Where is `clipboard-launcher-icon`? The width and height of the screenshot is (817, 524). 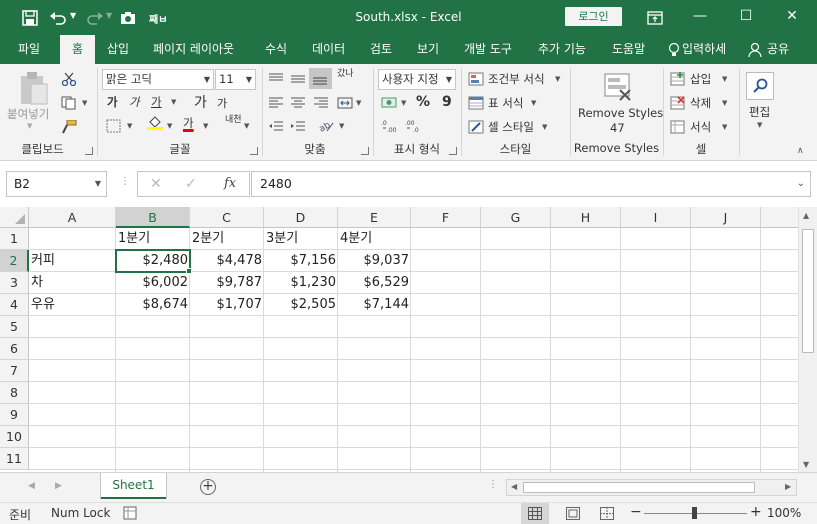
clipboard-launcher-icon is located at coordinates (89, 151).